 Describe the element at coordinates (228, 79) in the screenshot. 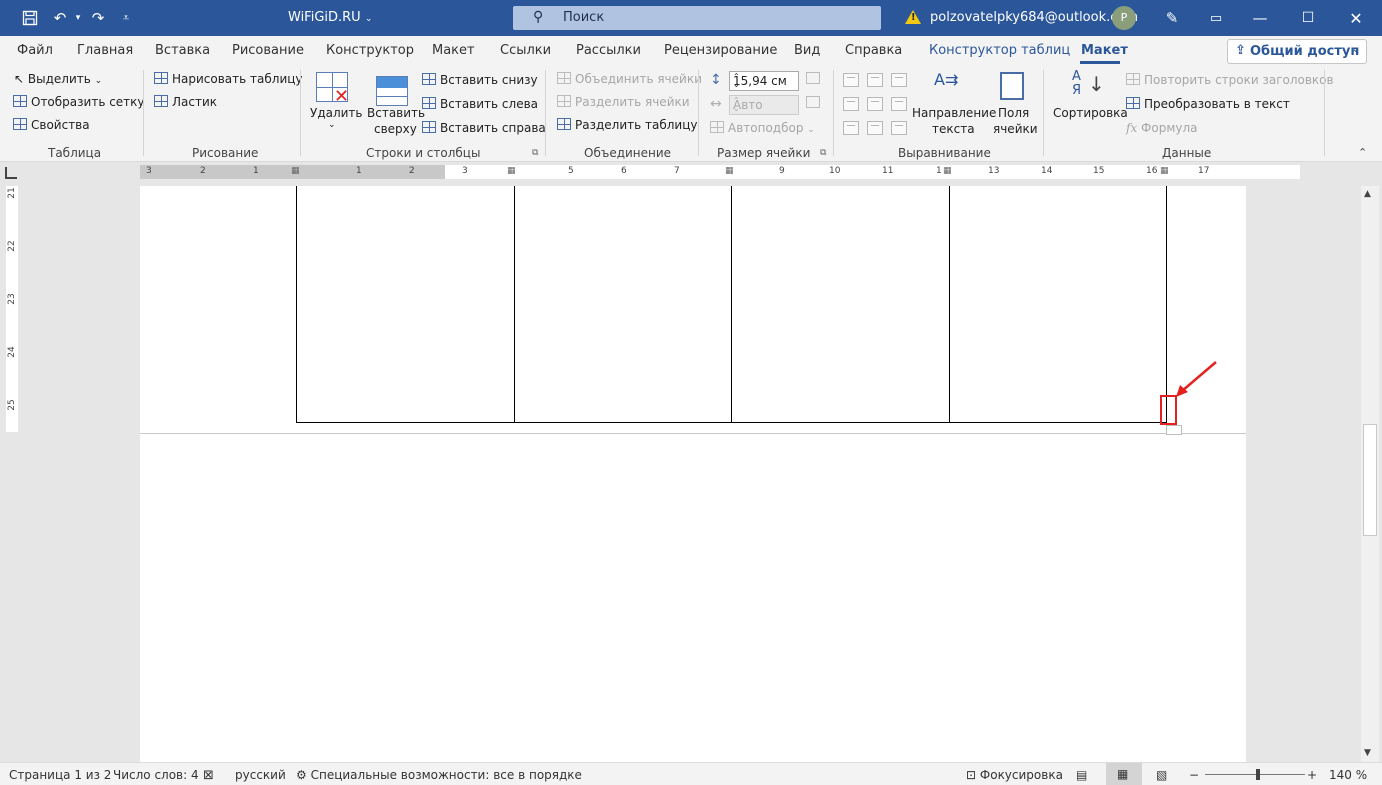

I see `draw-table-button: Нарисовать таблицу` at that location.